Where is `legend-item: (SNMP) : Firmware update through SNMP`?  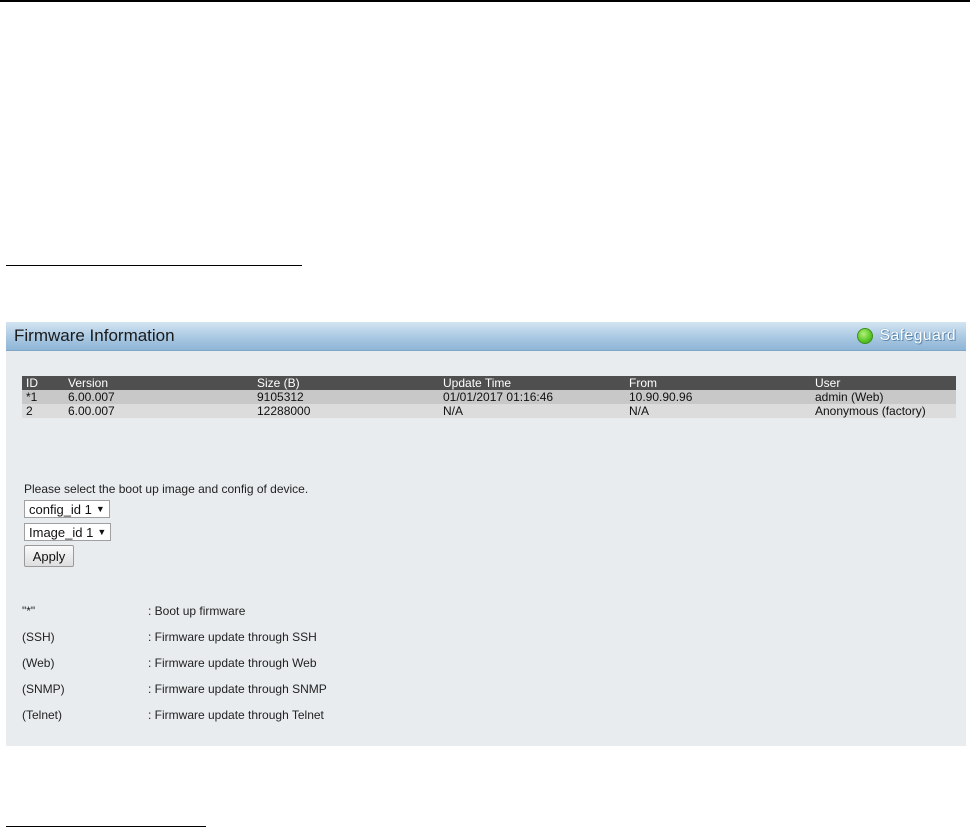
legend-item: (SNMP) : Firmware update through SNMP is located at coordinates (272, 690).